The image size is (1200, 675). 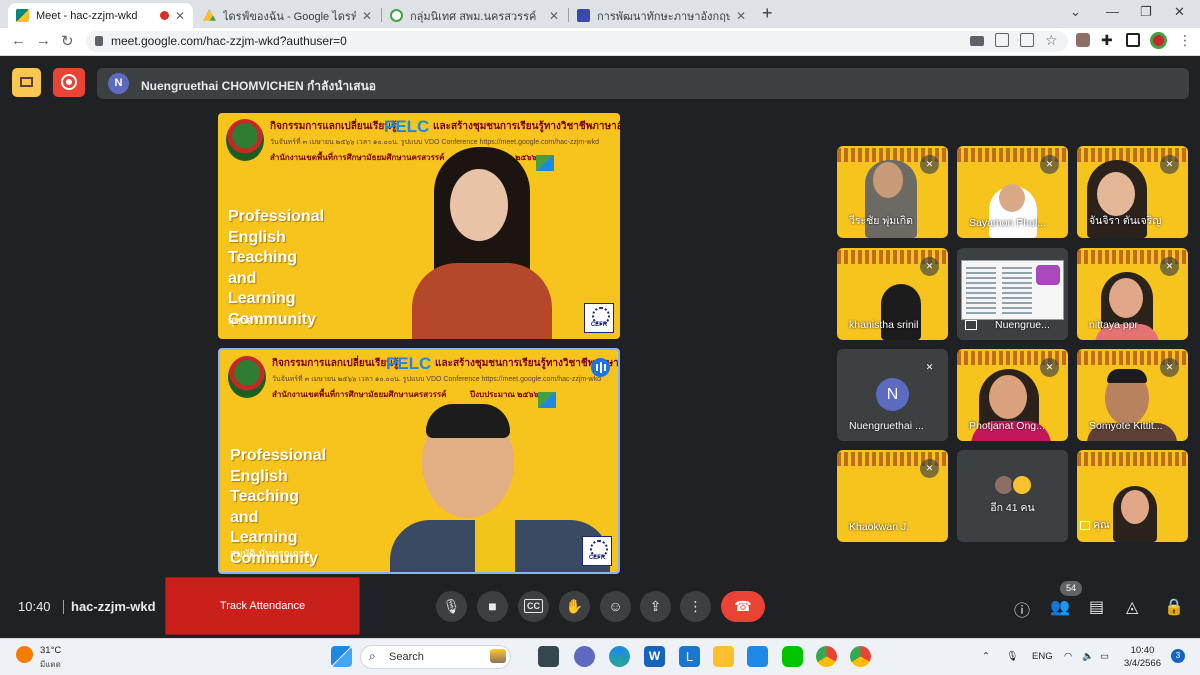 I want to click on extensions-puzzle-icon: ✚, so click(x=1107, y=40).